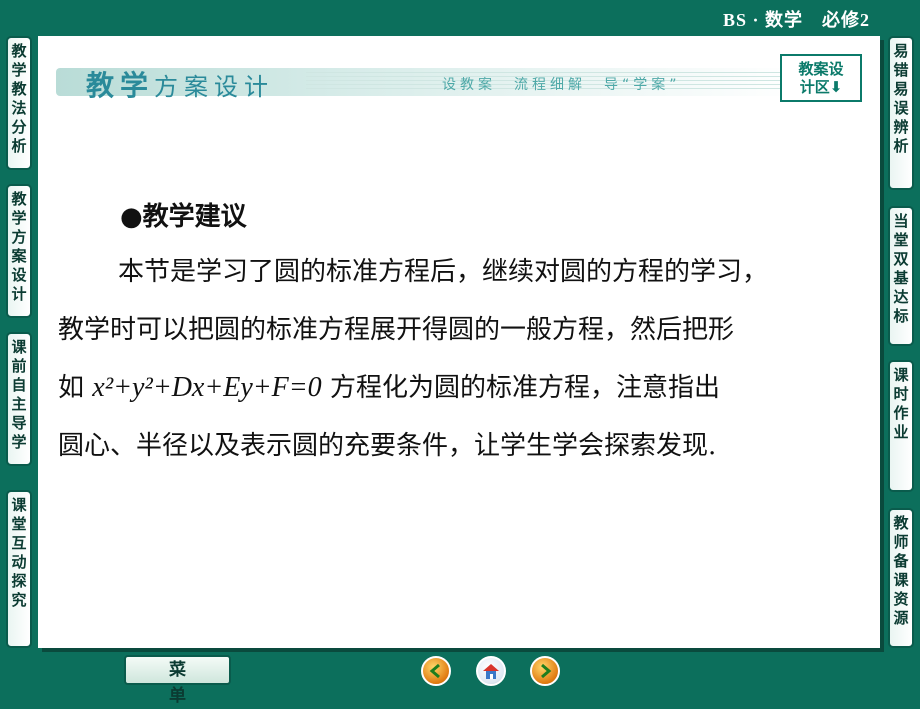 The width and height of the screenshot is (920, 709). I want to click on design-area-line1: 教案设, so click(821, 69).